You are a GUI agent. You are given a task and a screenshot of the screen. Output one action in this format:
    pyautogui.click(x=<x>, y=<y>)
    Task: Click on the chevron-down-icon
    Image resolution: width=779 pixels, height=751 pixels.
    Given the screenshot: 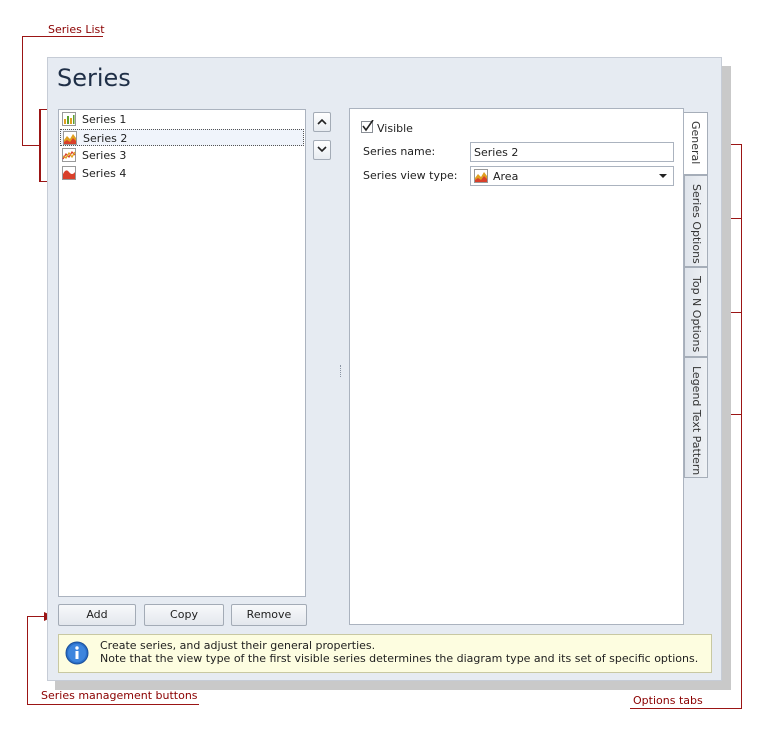 What is the action you would take?
    pyautogui.click(x=322, y=149)
    